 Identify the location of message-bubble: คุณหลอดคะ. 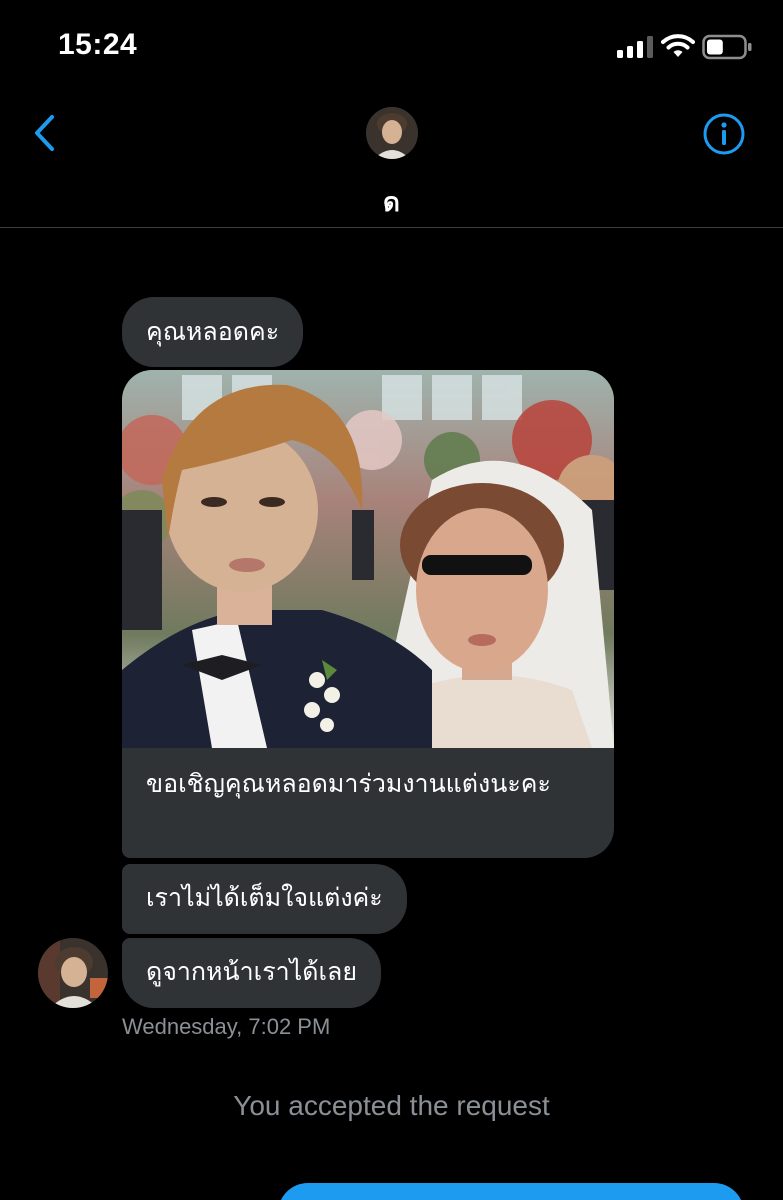
(213, 332).